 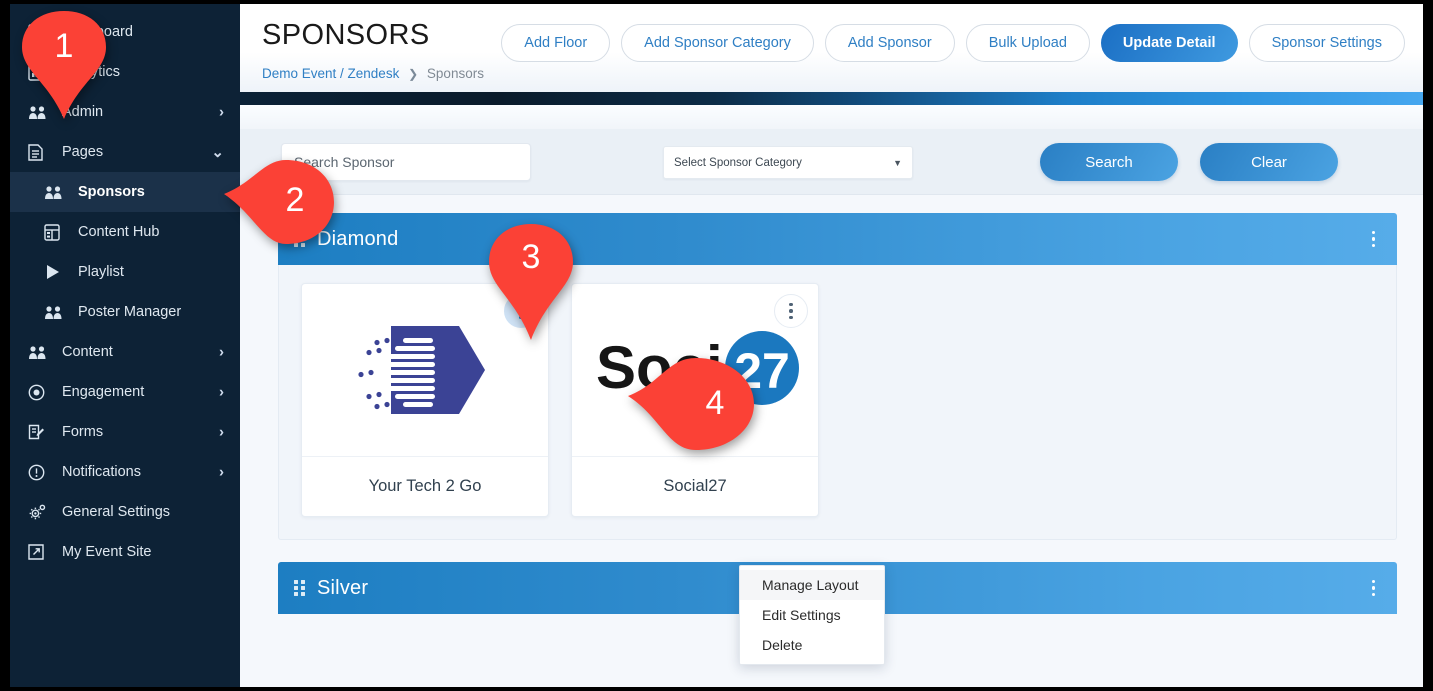 What do you see at coordinates (1109, 162) in the screenshot?
I see `search-button: Search` at bounding box center [1109, 162].